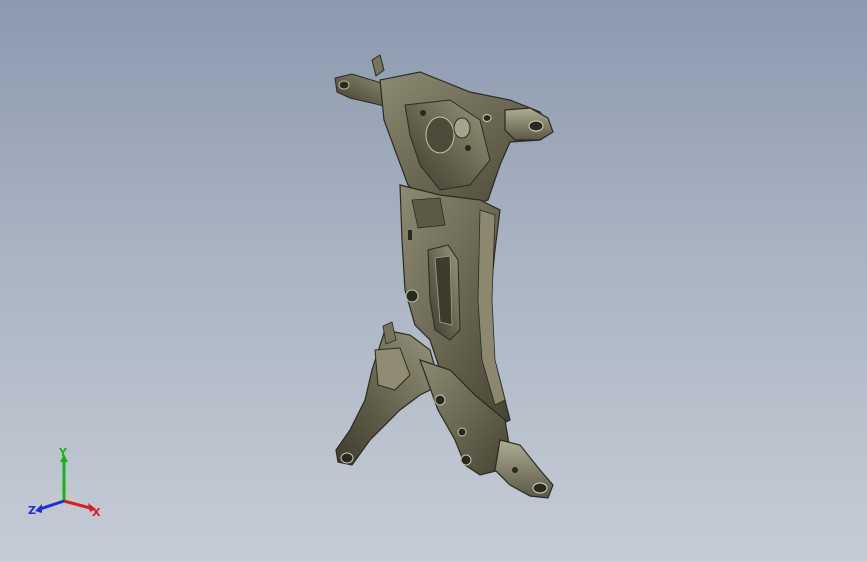  I want to click on top-left-mount-hole, so click(344, 85).